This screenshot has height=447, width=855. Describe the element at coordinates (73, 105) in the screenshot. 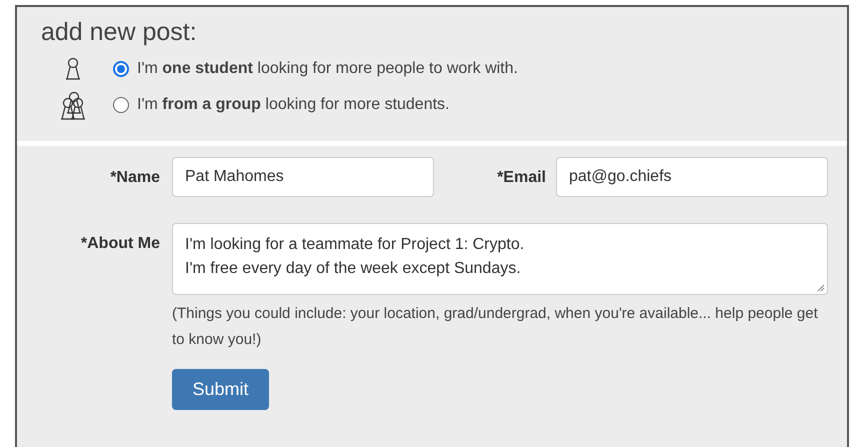

I see `people-icon` at that location.